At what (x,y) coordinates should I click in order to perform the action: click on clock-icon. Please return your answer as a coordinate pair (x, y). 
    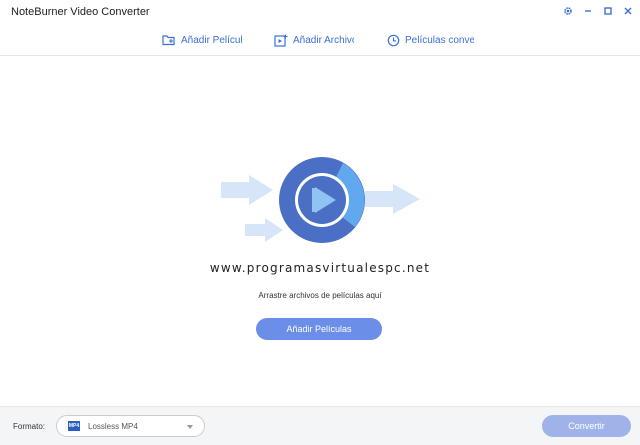
    Looking at the image, I should click on (393, 40).